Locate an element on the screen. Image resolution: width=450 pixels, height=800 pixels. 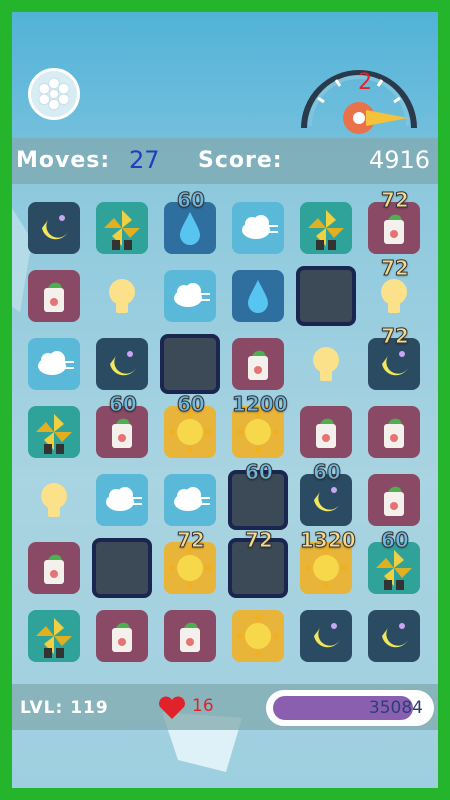
tile-sun is located at coordinates (258, 636).